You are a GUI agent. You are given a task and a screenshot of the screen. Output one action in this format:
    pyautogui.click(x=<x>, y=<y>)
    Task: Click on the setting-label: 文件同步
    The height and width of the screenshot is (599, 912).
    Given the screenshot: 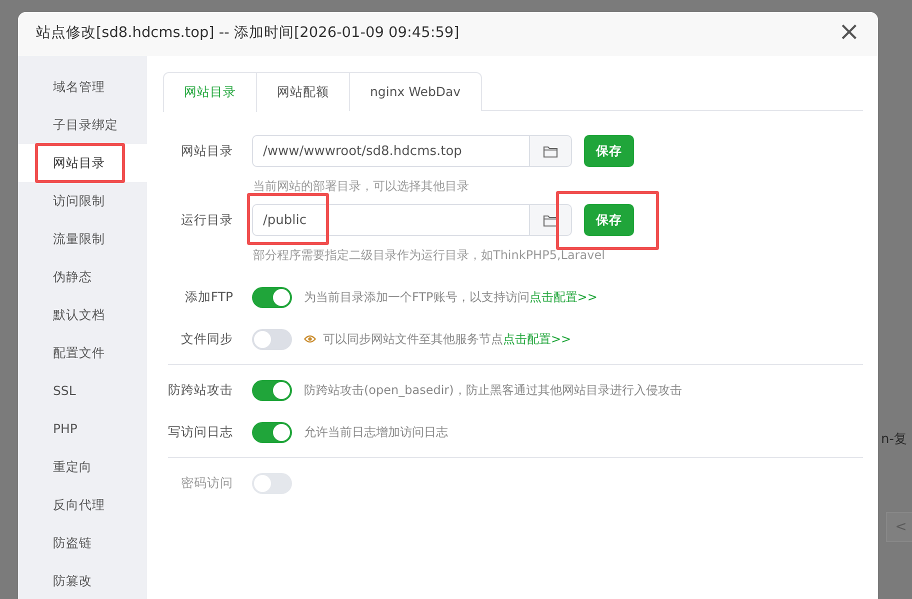 What is the action you would take?
    pyautogui.click(x=207, y=339)
    